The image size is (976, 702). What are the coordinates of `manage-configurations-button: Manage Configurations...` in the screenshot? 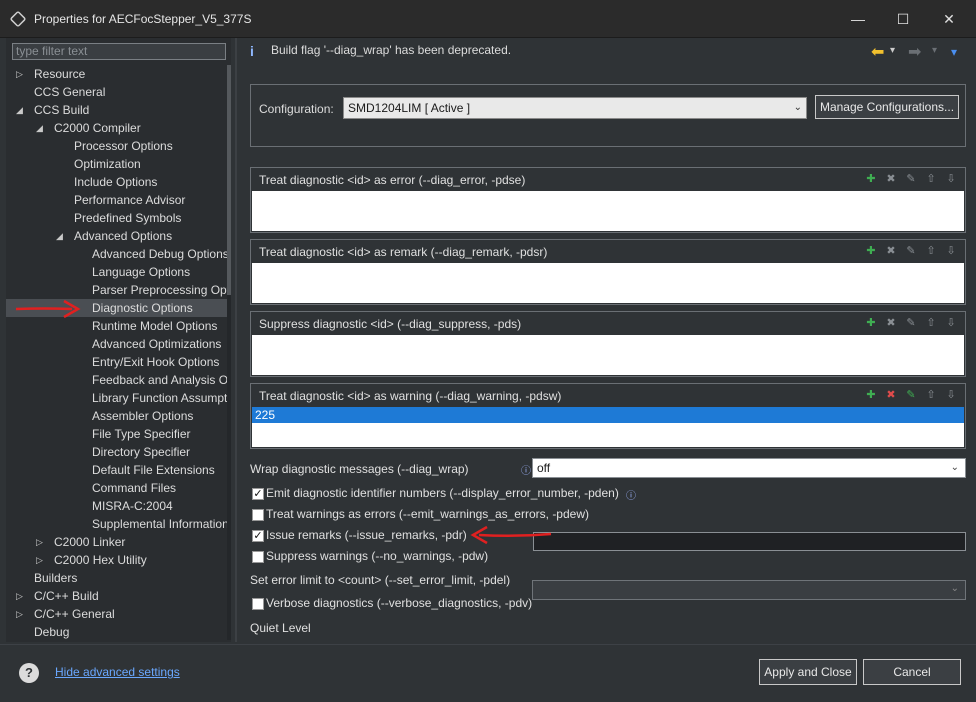 It's located at (887, 107).